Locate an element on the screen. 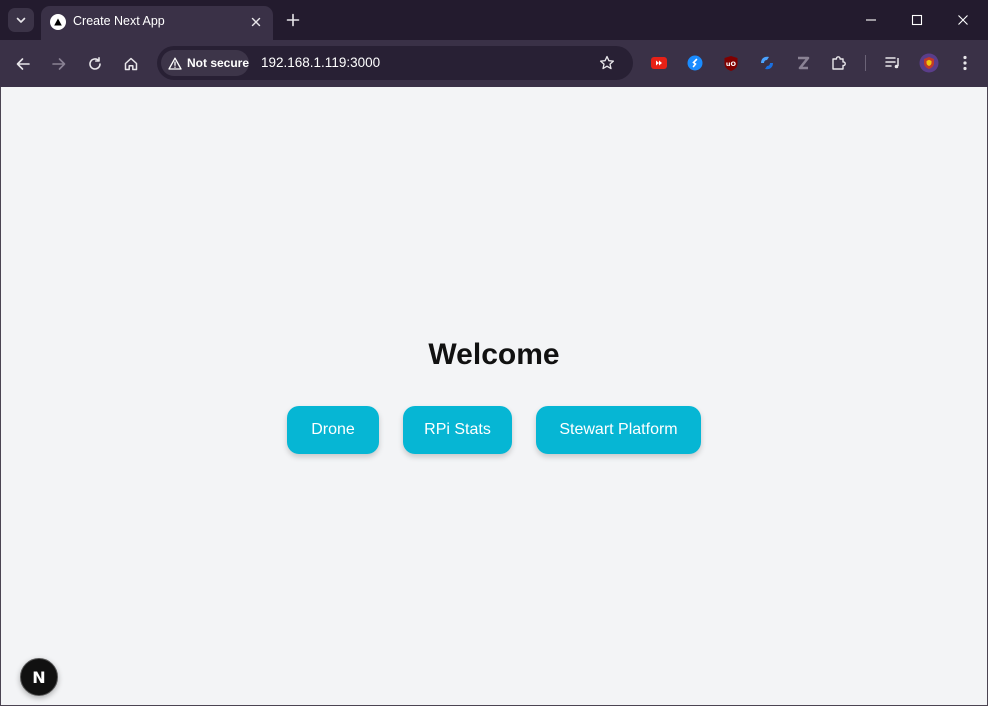 Image resolution: width=988 pixels, height=706 pixels. z-extension-icon is located at coordinates (803, 63).